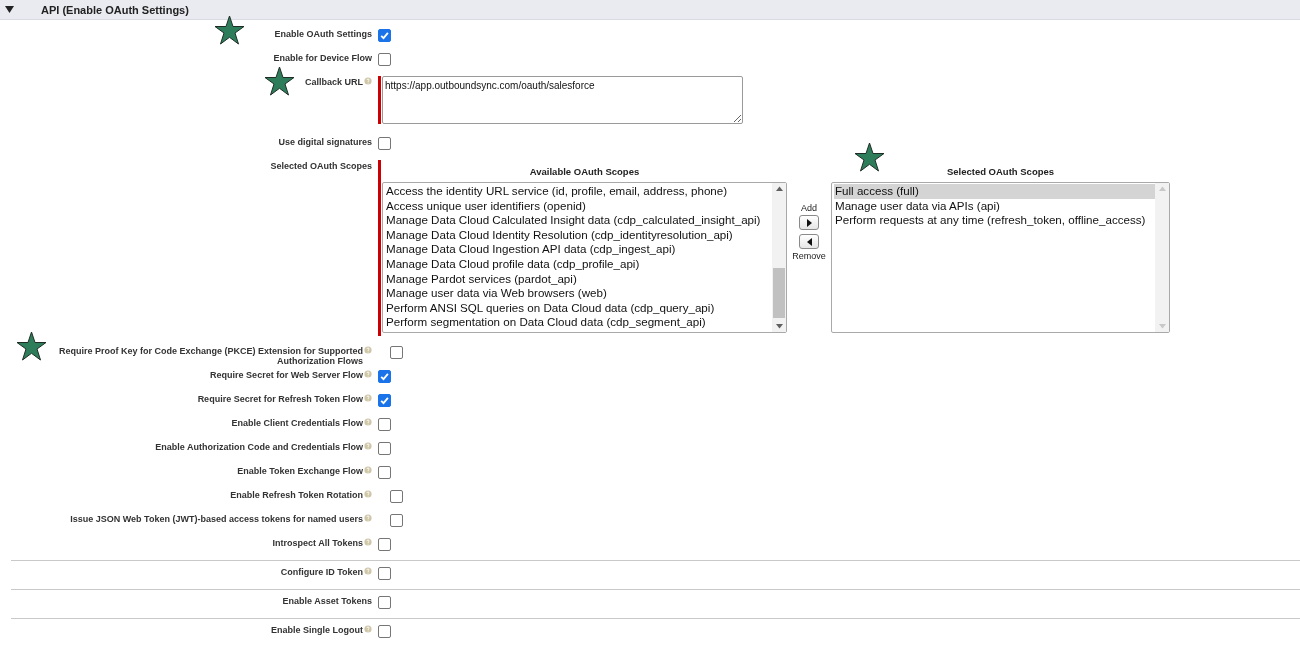 The image size is (1300, 655). Describe the element at coordinates (317, 543) in the screenshot. I see `field-label: Introspect All Tokens` at that location.